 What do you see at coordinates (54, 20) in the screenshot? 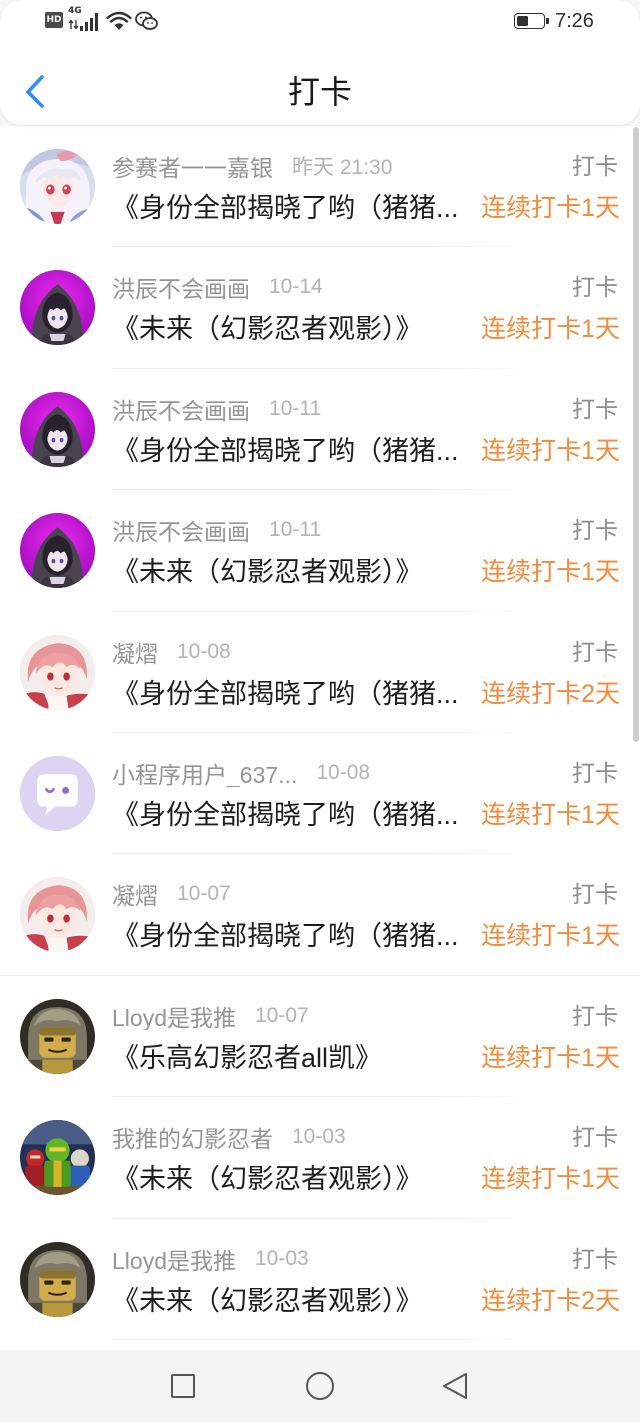
I see `hd-icon: HD` at bounding box center [54, 20].